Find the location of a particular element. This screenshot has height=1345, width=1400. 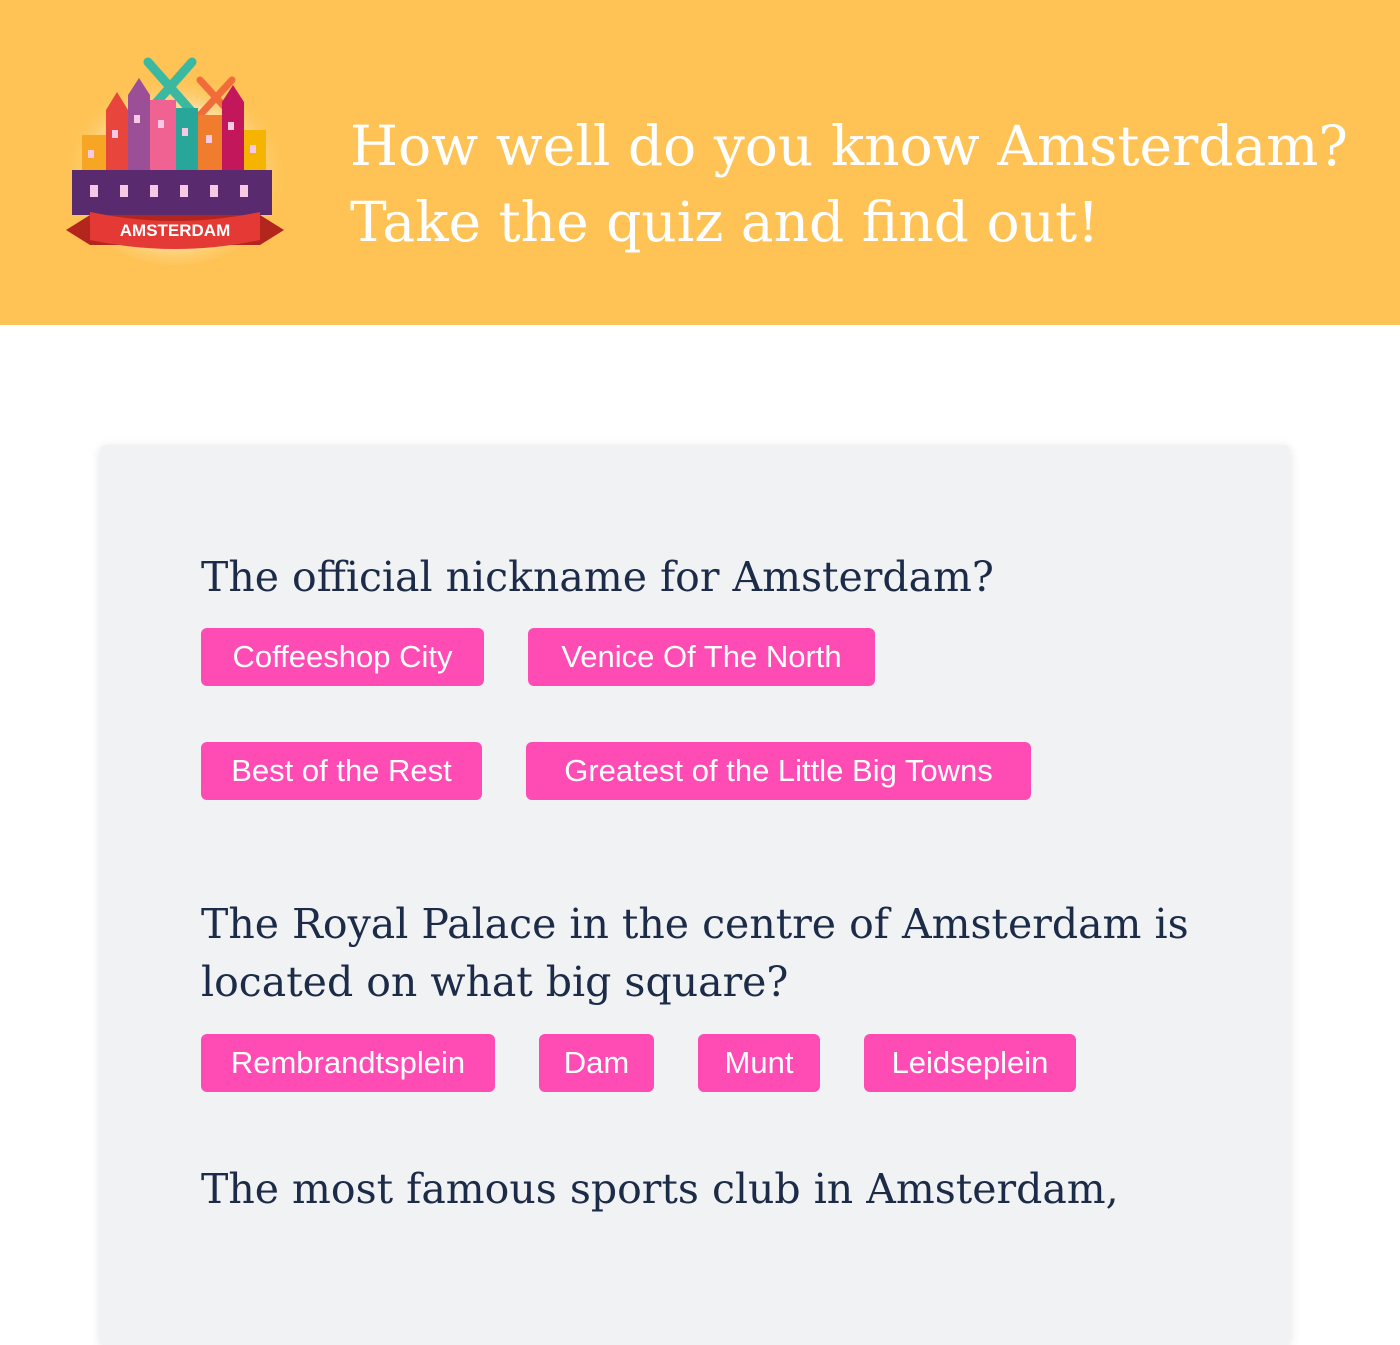

answer-button-venice-of-the-north: Venice Of The North is located at coordinates (701, 657).